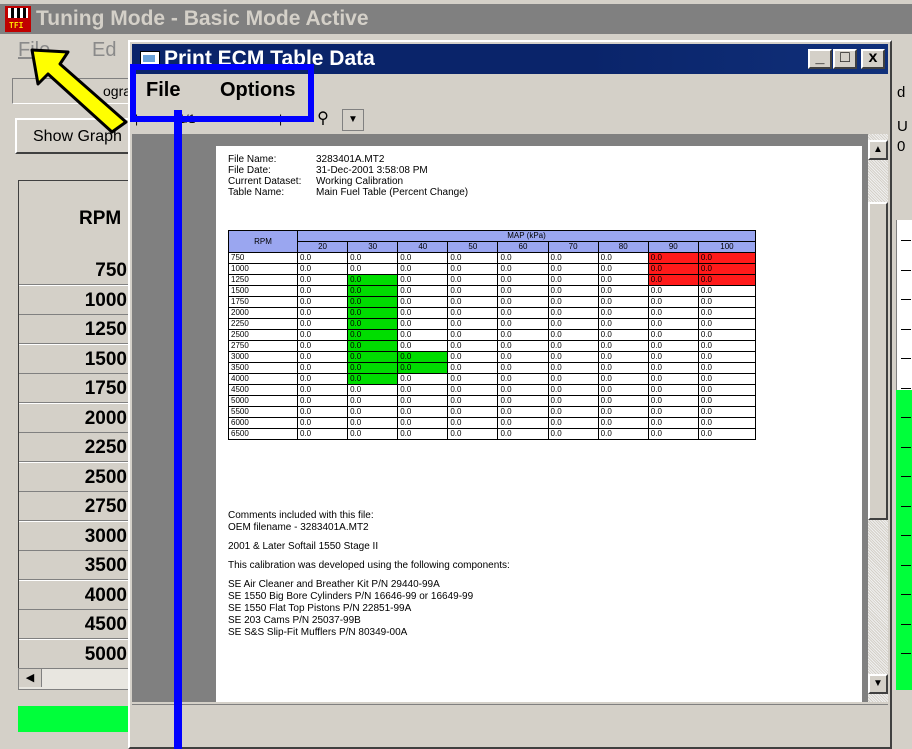 The height and width of the screenshot is (749, 912). Describe the element at coordinates (878, 361) in the screenshot. I see `scroll-thumb` at that location.